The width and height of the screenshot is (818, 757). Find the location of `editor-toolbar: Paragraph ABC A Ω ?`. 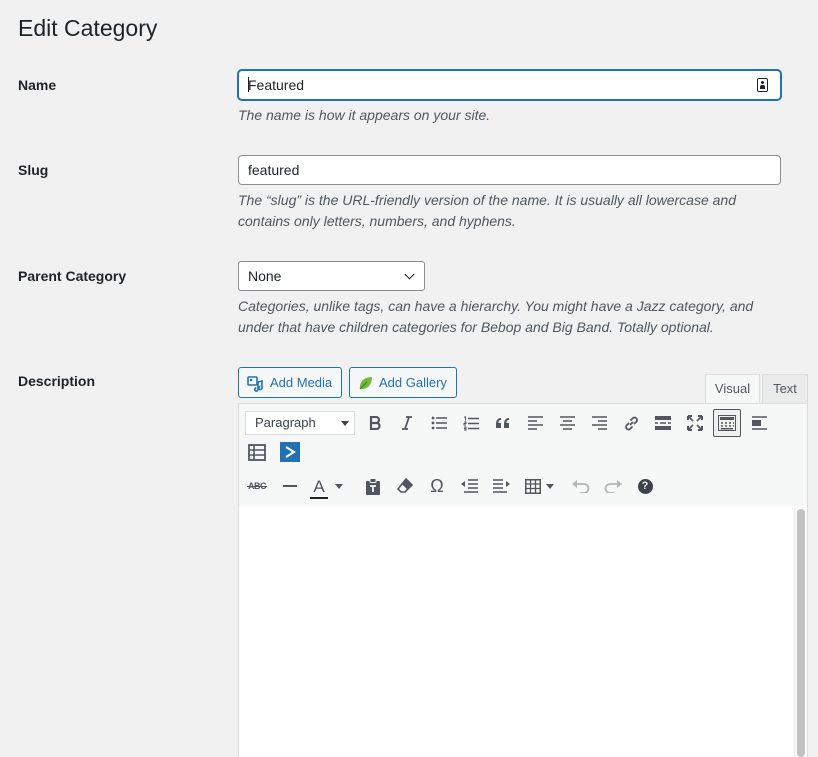

editor-toolbar: Paragraph ABC A Ω ? is located at coordinates (523, 455).